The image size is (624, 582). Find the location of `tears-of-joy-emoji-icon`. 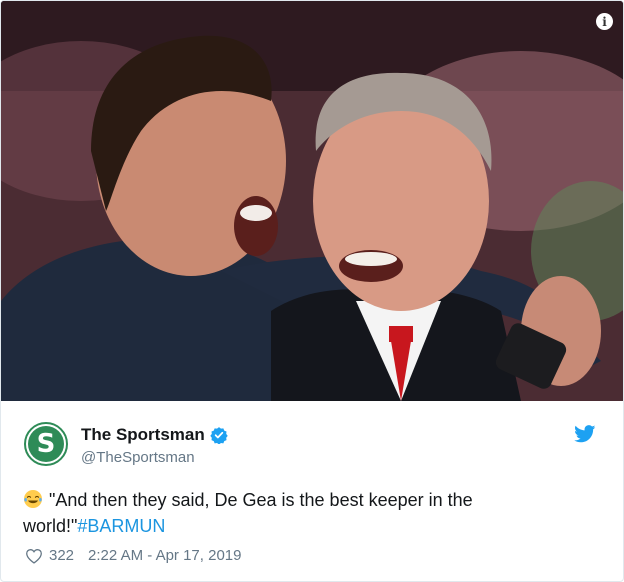

tears-of-joy-emoji-icon is located at coordinates (33, 499).